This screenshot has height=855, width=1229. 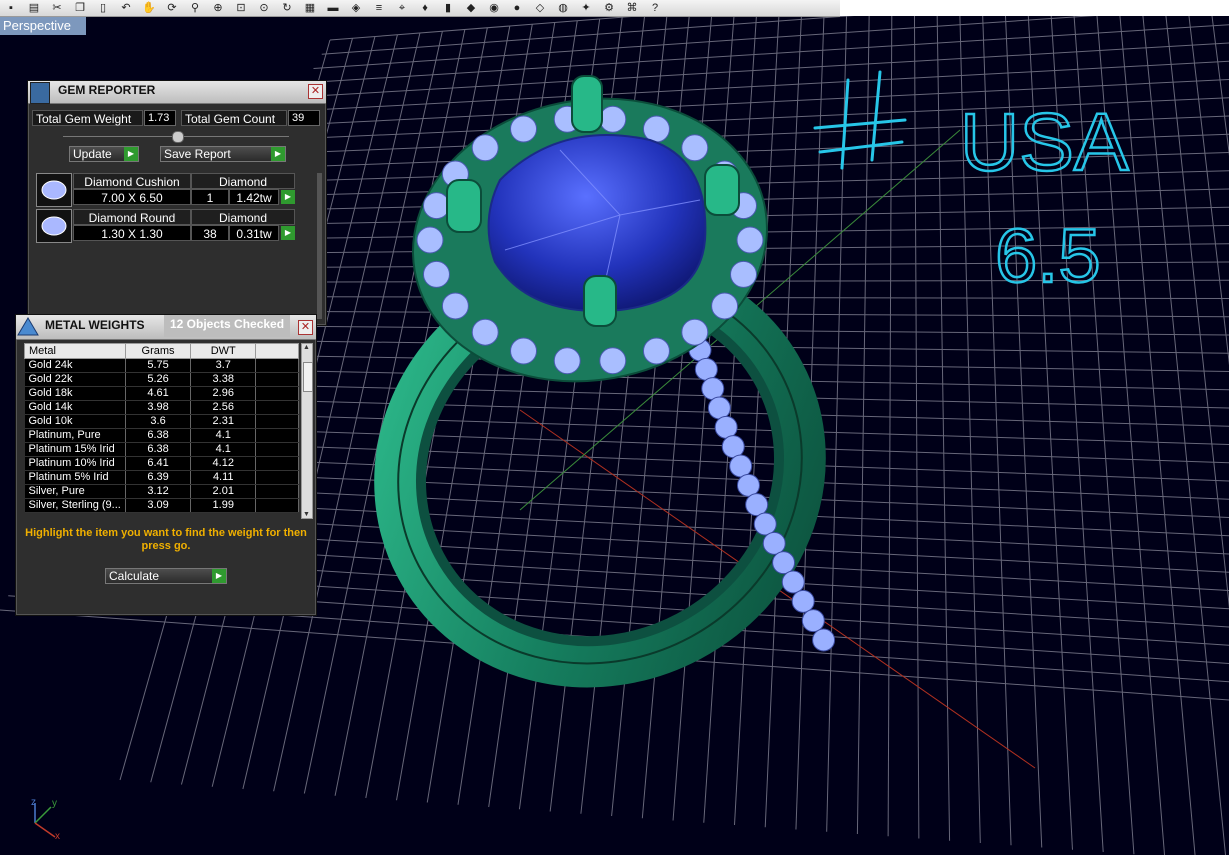 What do you see at coordinates (210, 233) in the screenshot?
I see `gem-count: 38` at bounding box center [210, 233].